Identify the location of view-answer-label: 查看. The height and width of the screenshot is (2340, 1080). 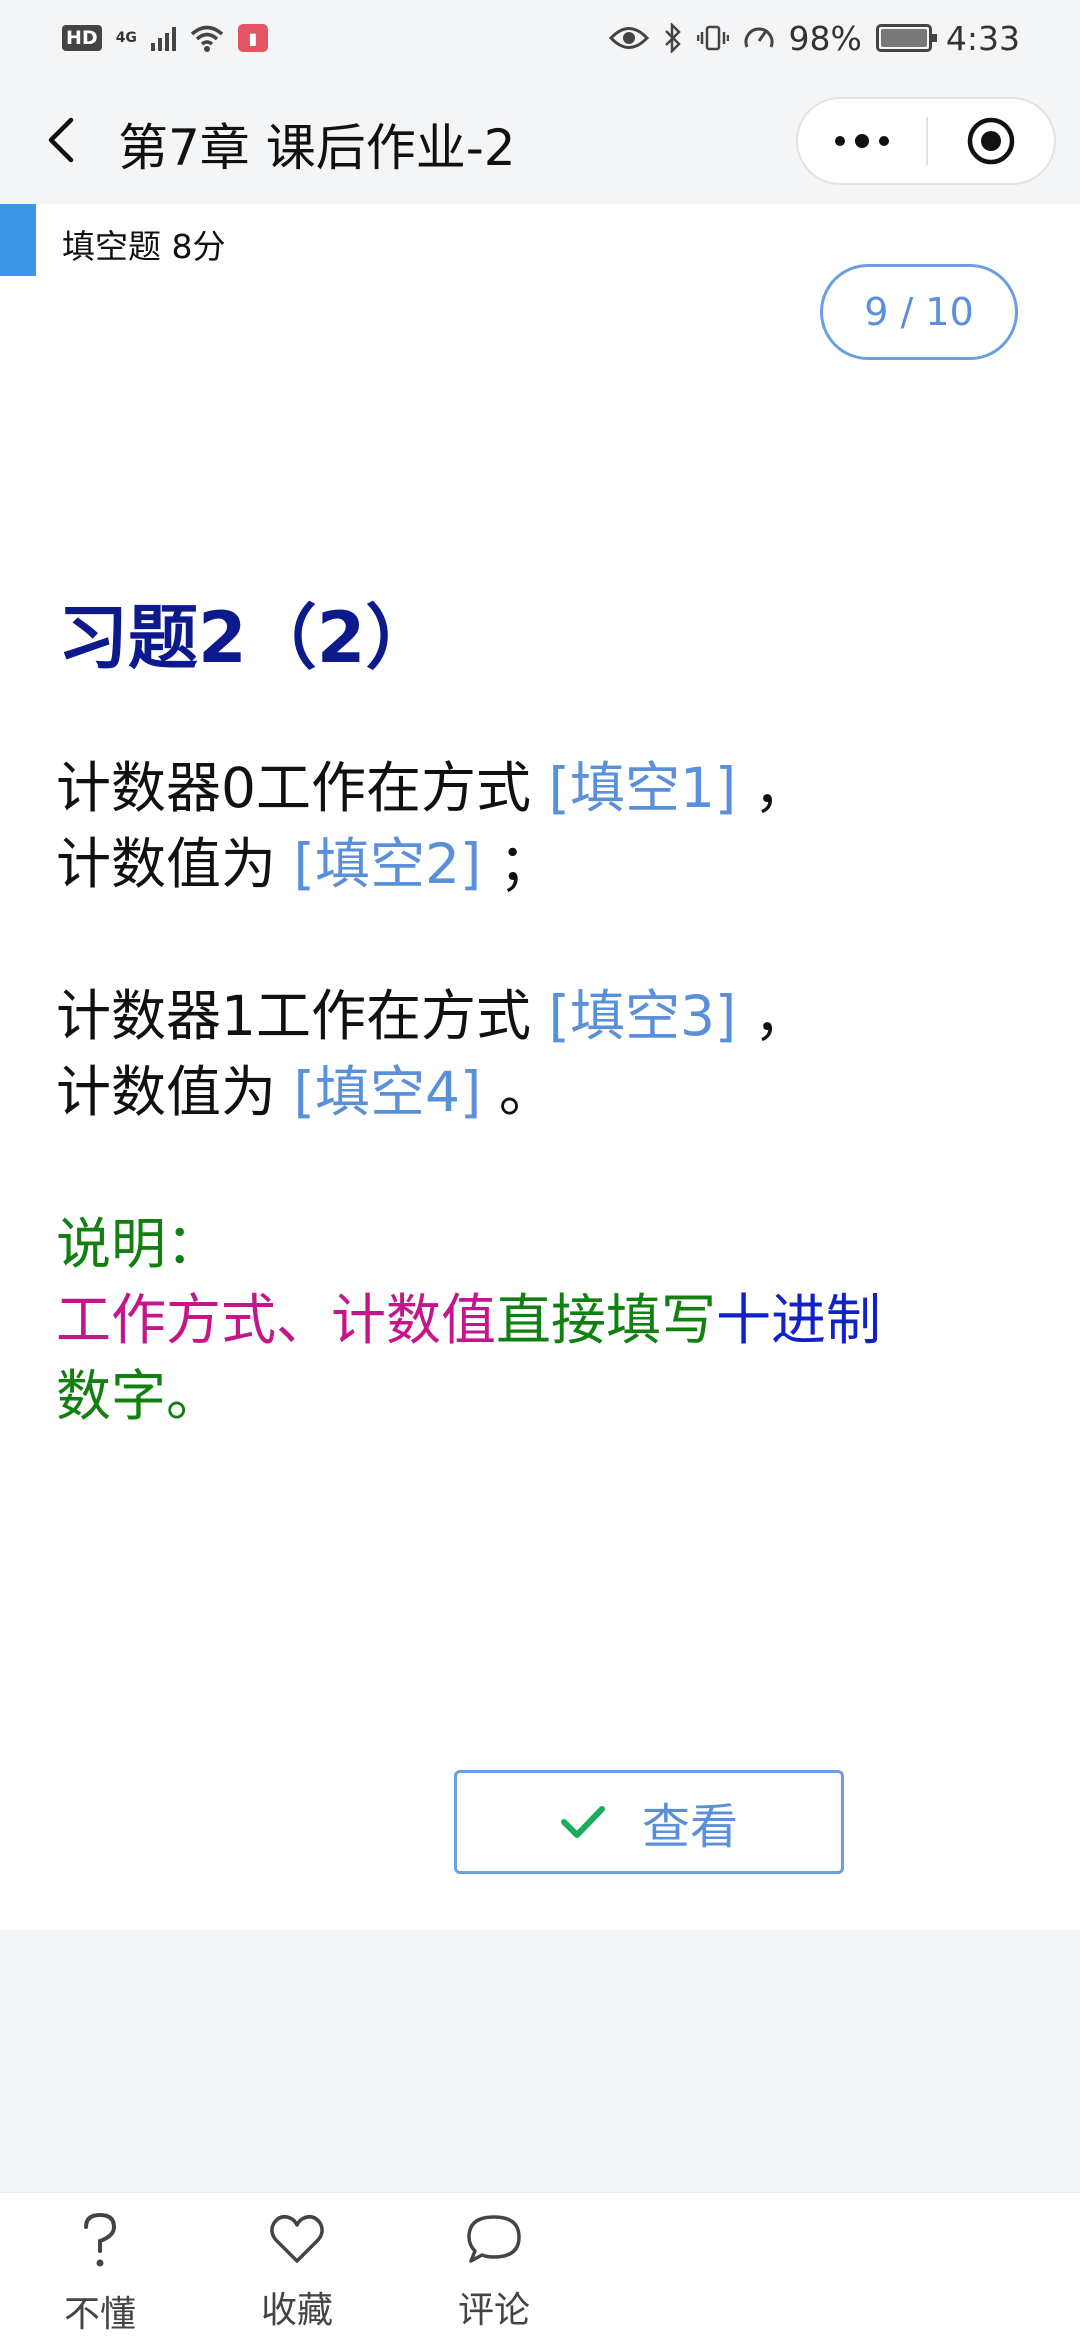
(689, 1827).